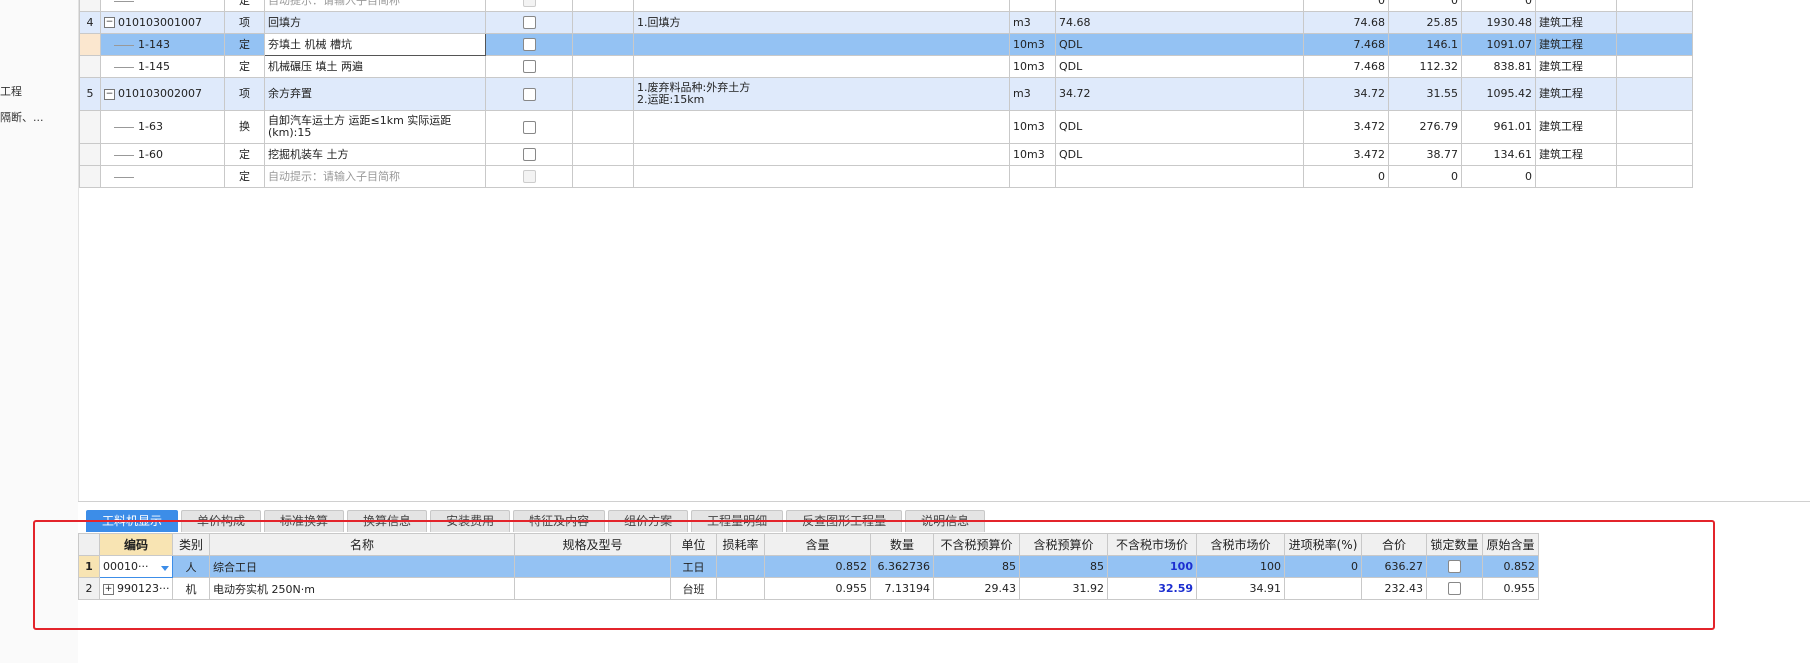 This screenshot has width=1810, height=664. What do you see at coordinates (1240, 544) in the screenshot?
I see `header-market-price-incl: 含税市场价` at bounding box center [1240, 544].